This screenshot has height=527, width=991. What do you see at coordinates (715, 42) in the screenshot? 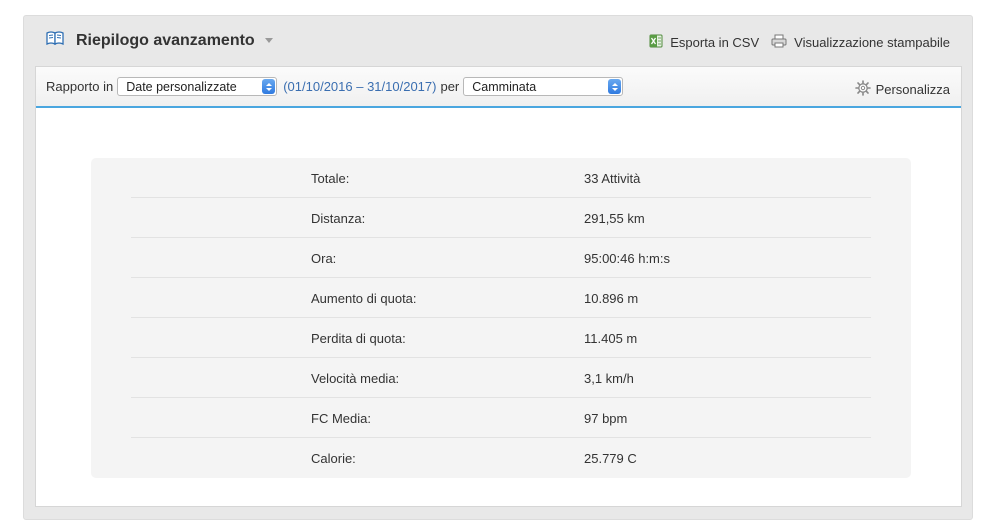
I see `export-csv-label: Esporta in CSV` at bounding box center [715, 42].